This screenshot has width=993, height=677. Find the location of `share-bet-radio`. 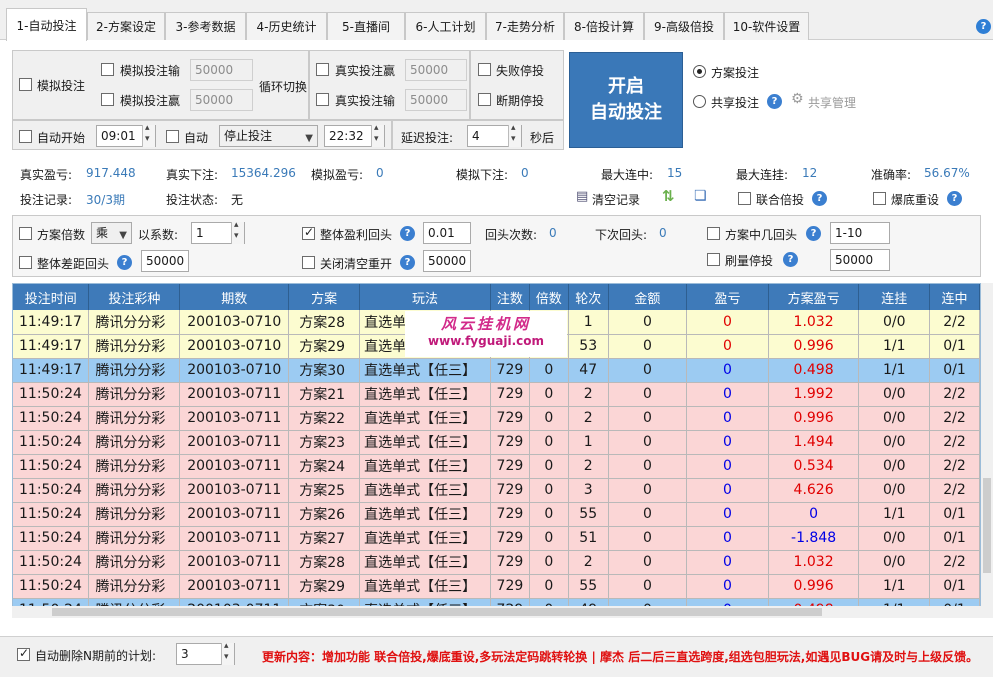

share-bet-radio is located at coordinates (699, 101).